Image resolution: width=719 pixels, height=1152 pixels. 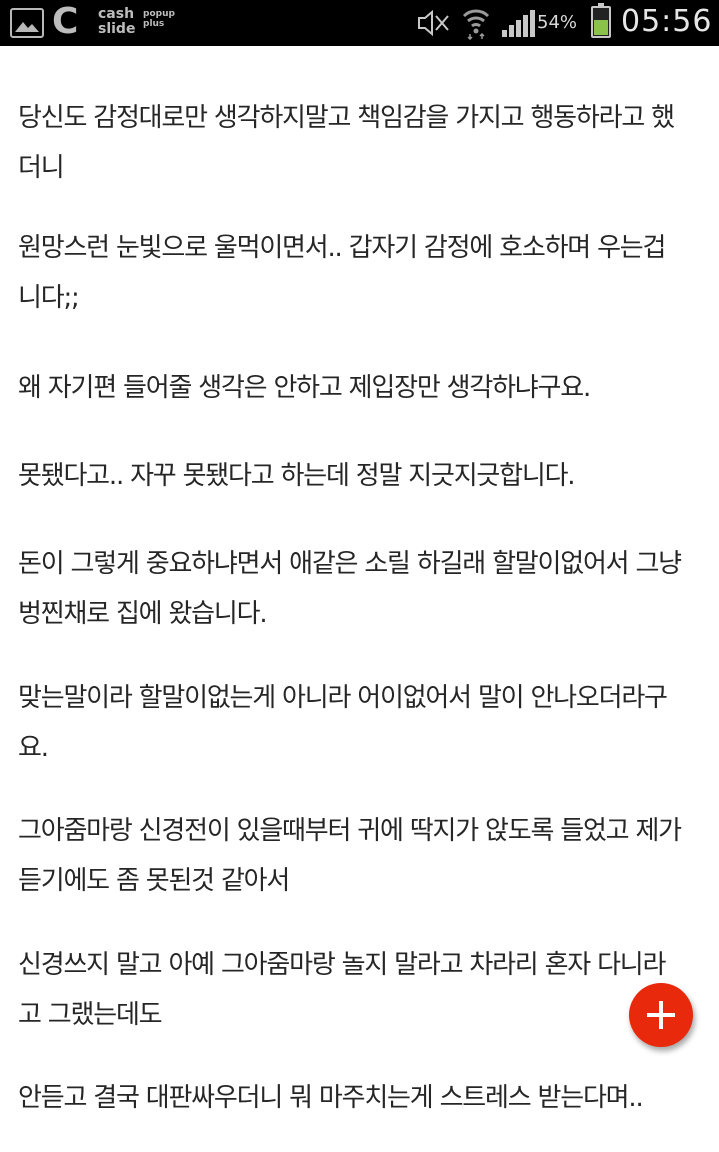 What do you see at coordinates (65, 21) in the screenshot?
I see `c-app-icon: C` at bounding box center [65, 21].